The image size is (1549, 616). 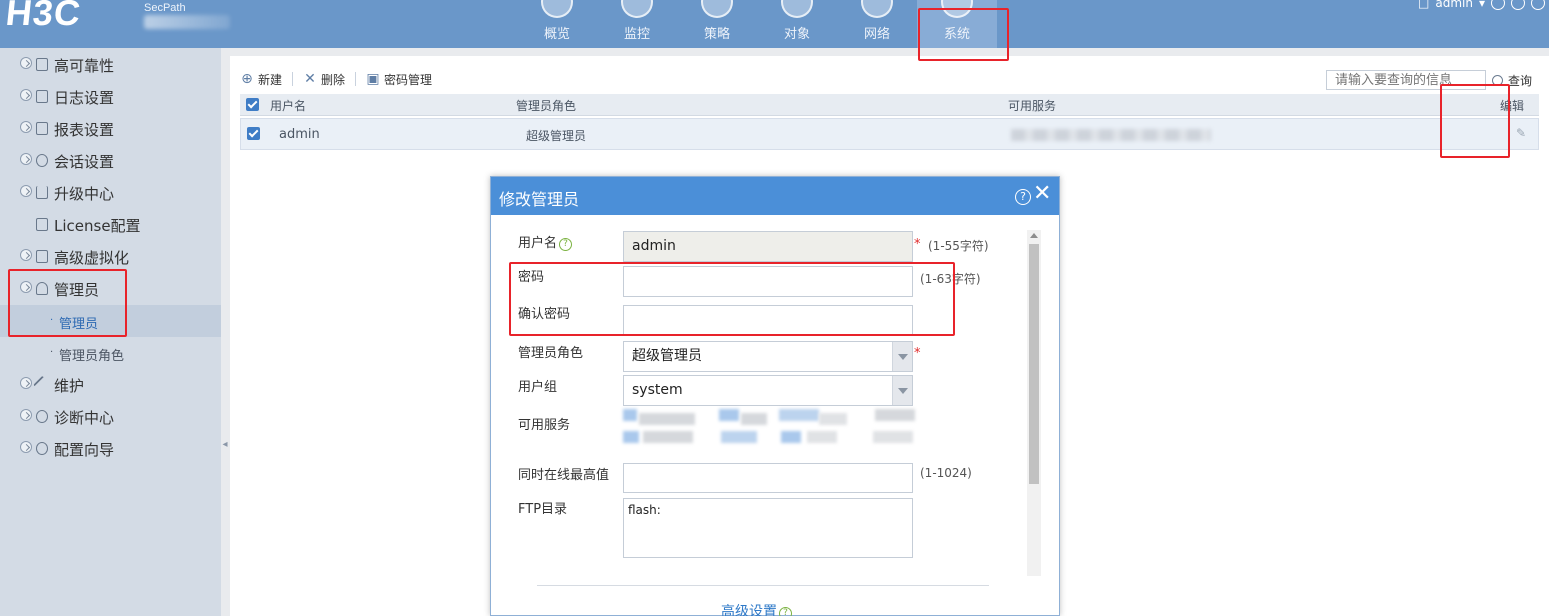 I want to click on services-label: 可用服务, so click(x=544, y=425).